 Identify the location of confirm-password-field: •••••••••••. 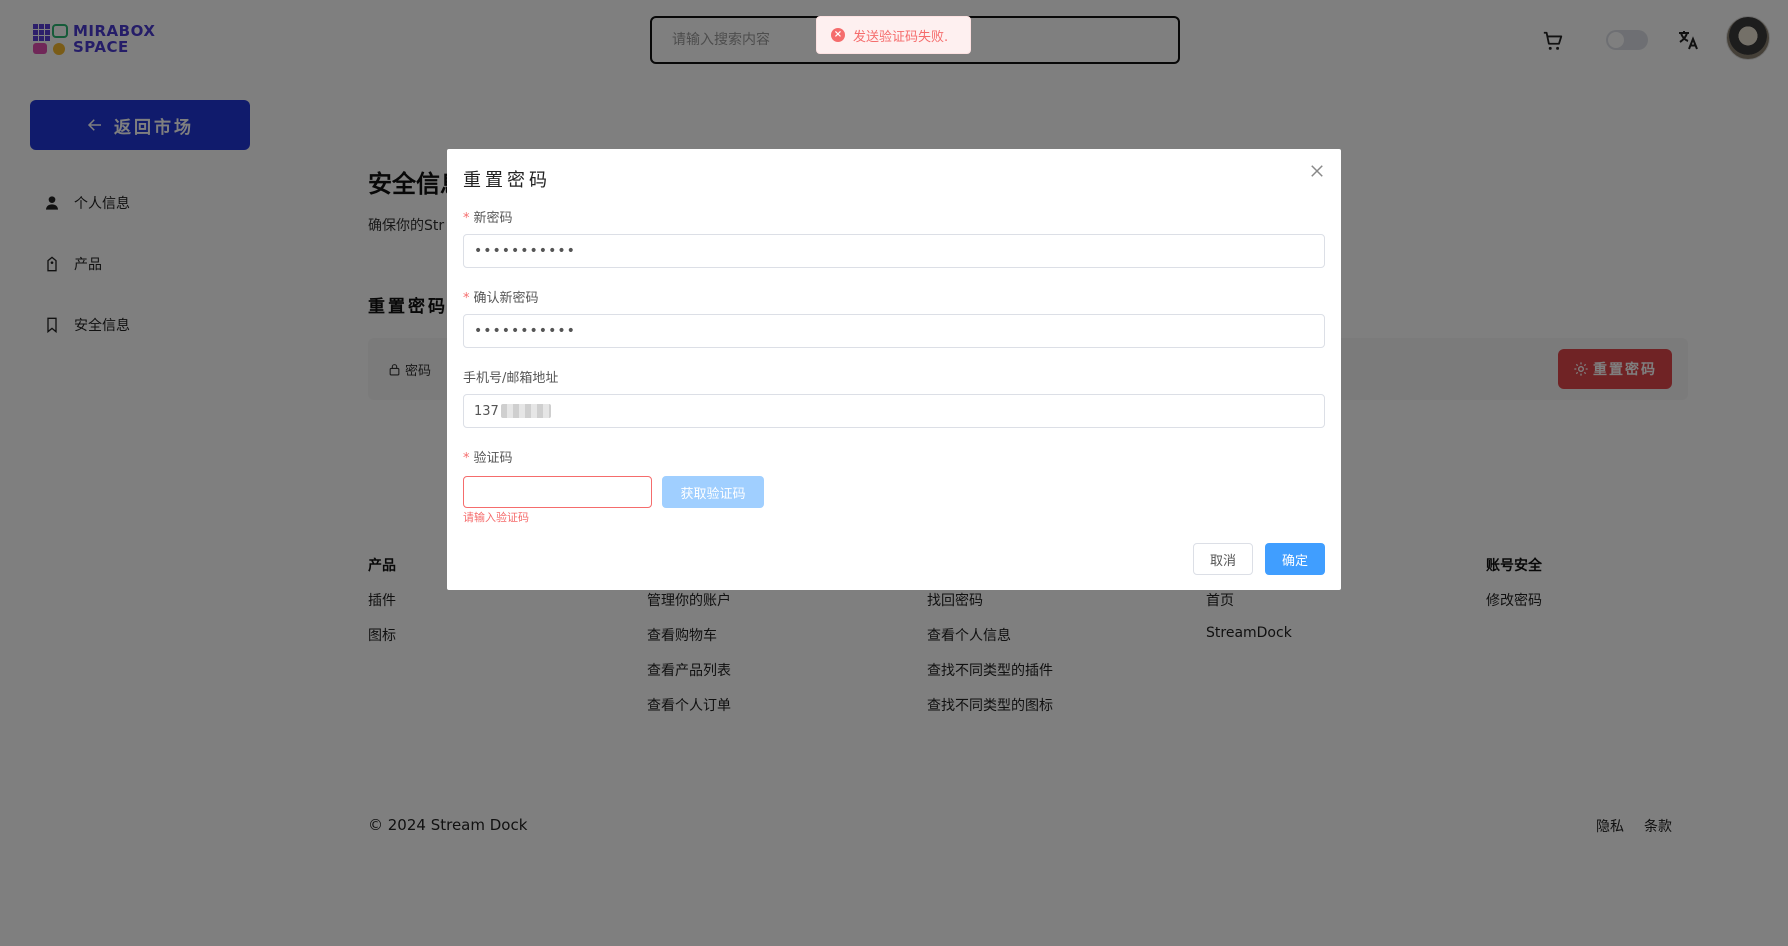
(894, 331).